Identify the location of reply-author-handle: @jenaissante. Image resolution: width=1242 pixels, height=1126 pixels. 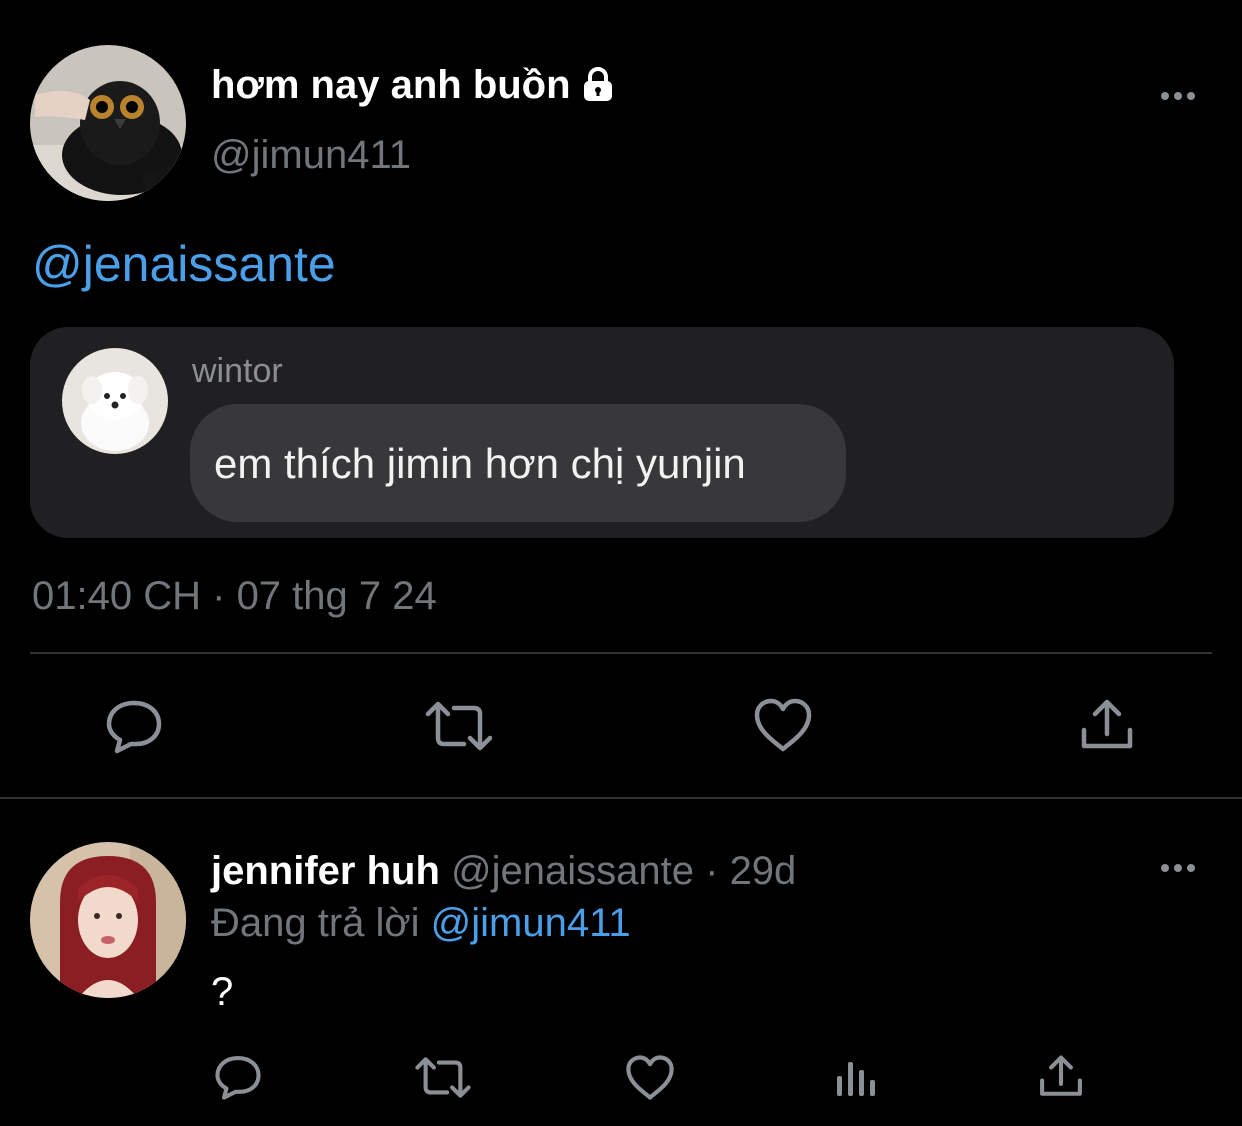
(572, 871).